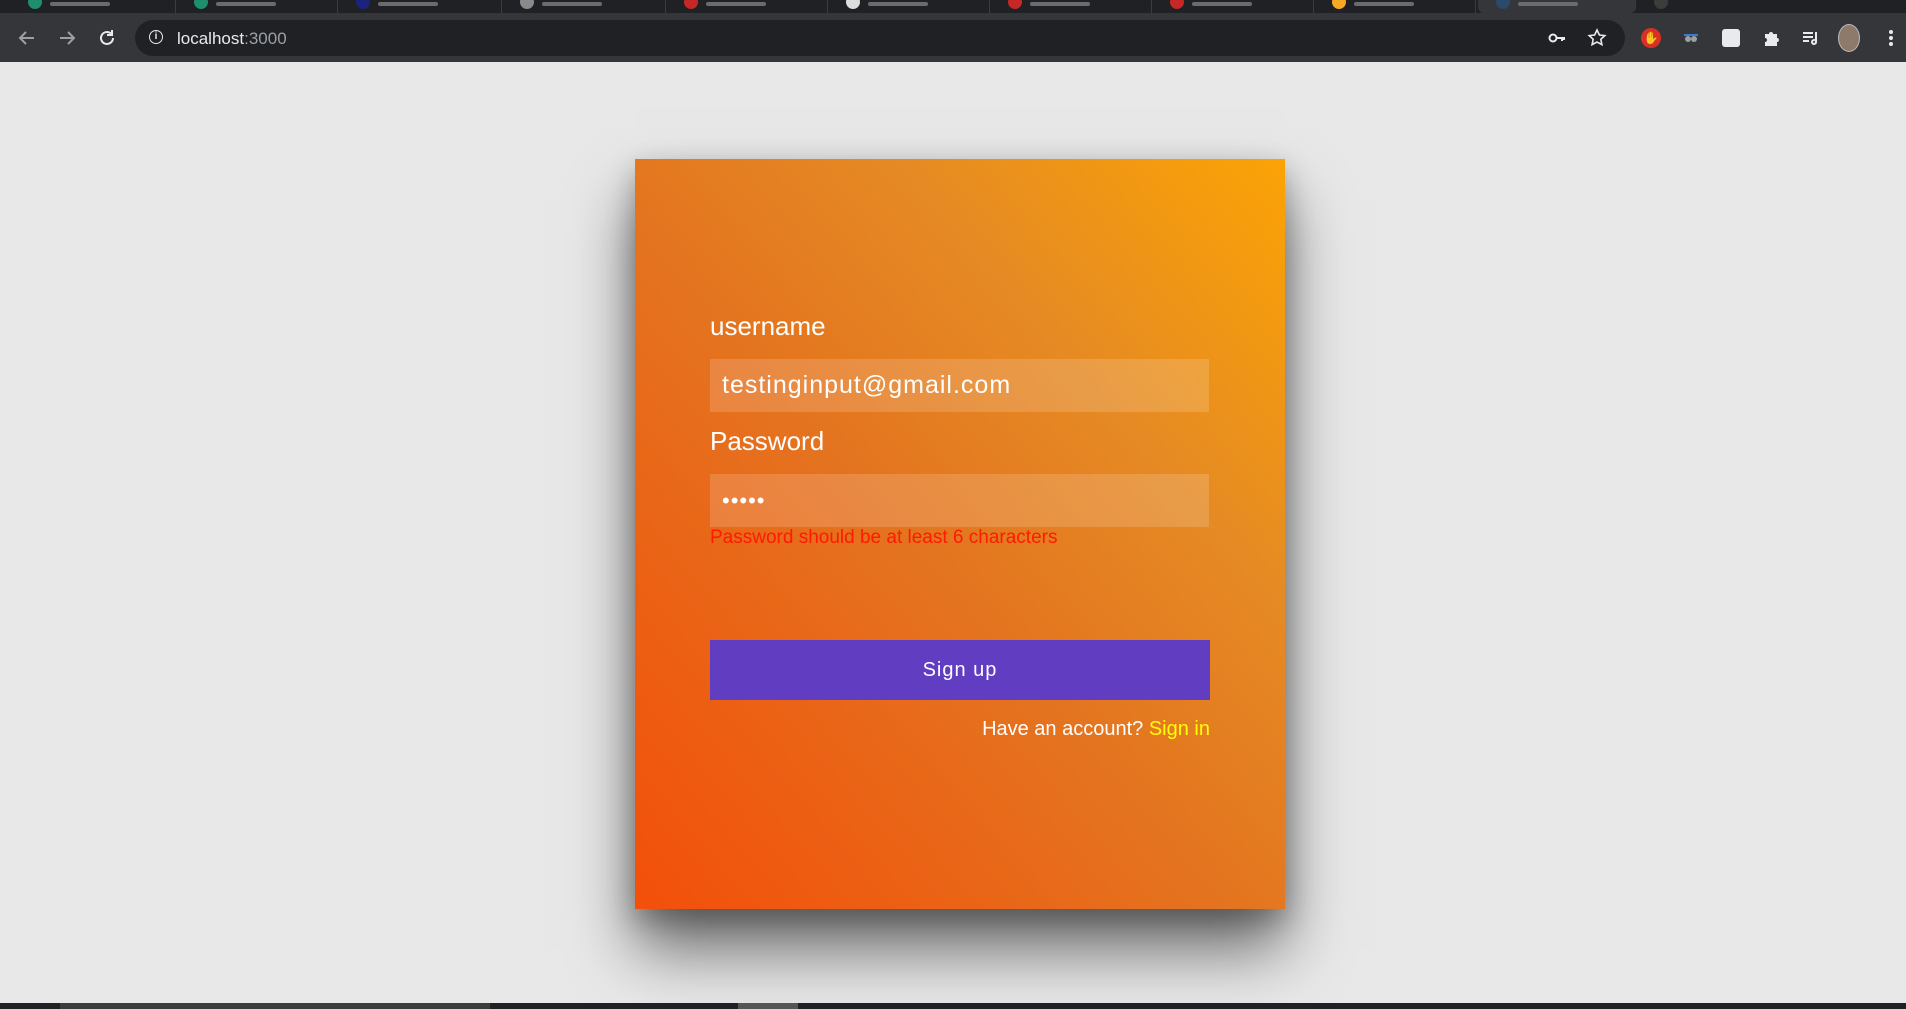 Image resolution: width=1906 pixels, height=1009 pixels. I want to click on reload-icon, so click(107, 37).